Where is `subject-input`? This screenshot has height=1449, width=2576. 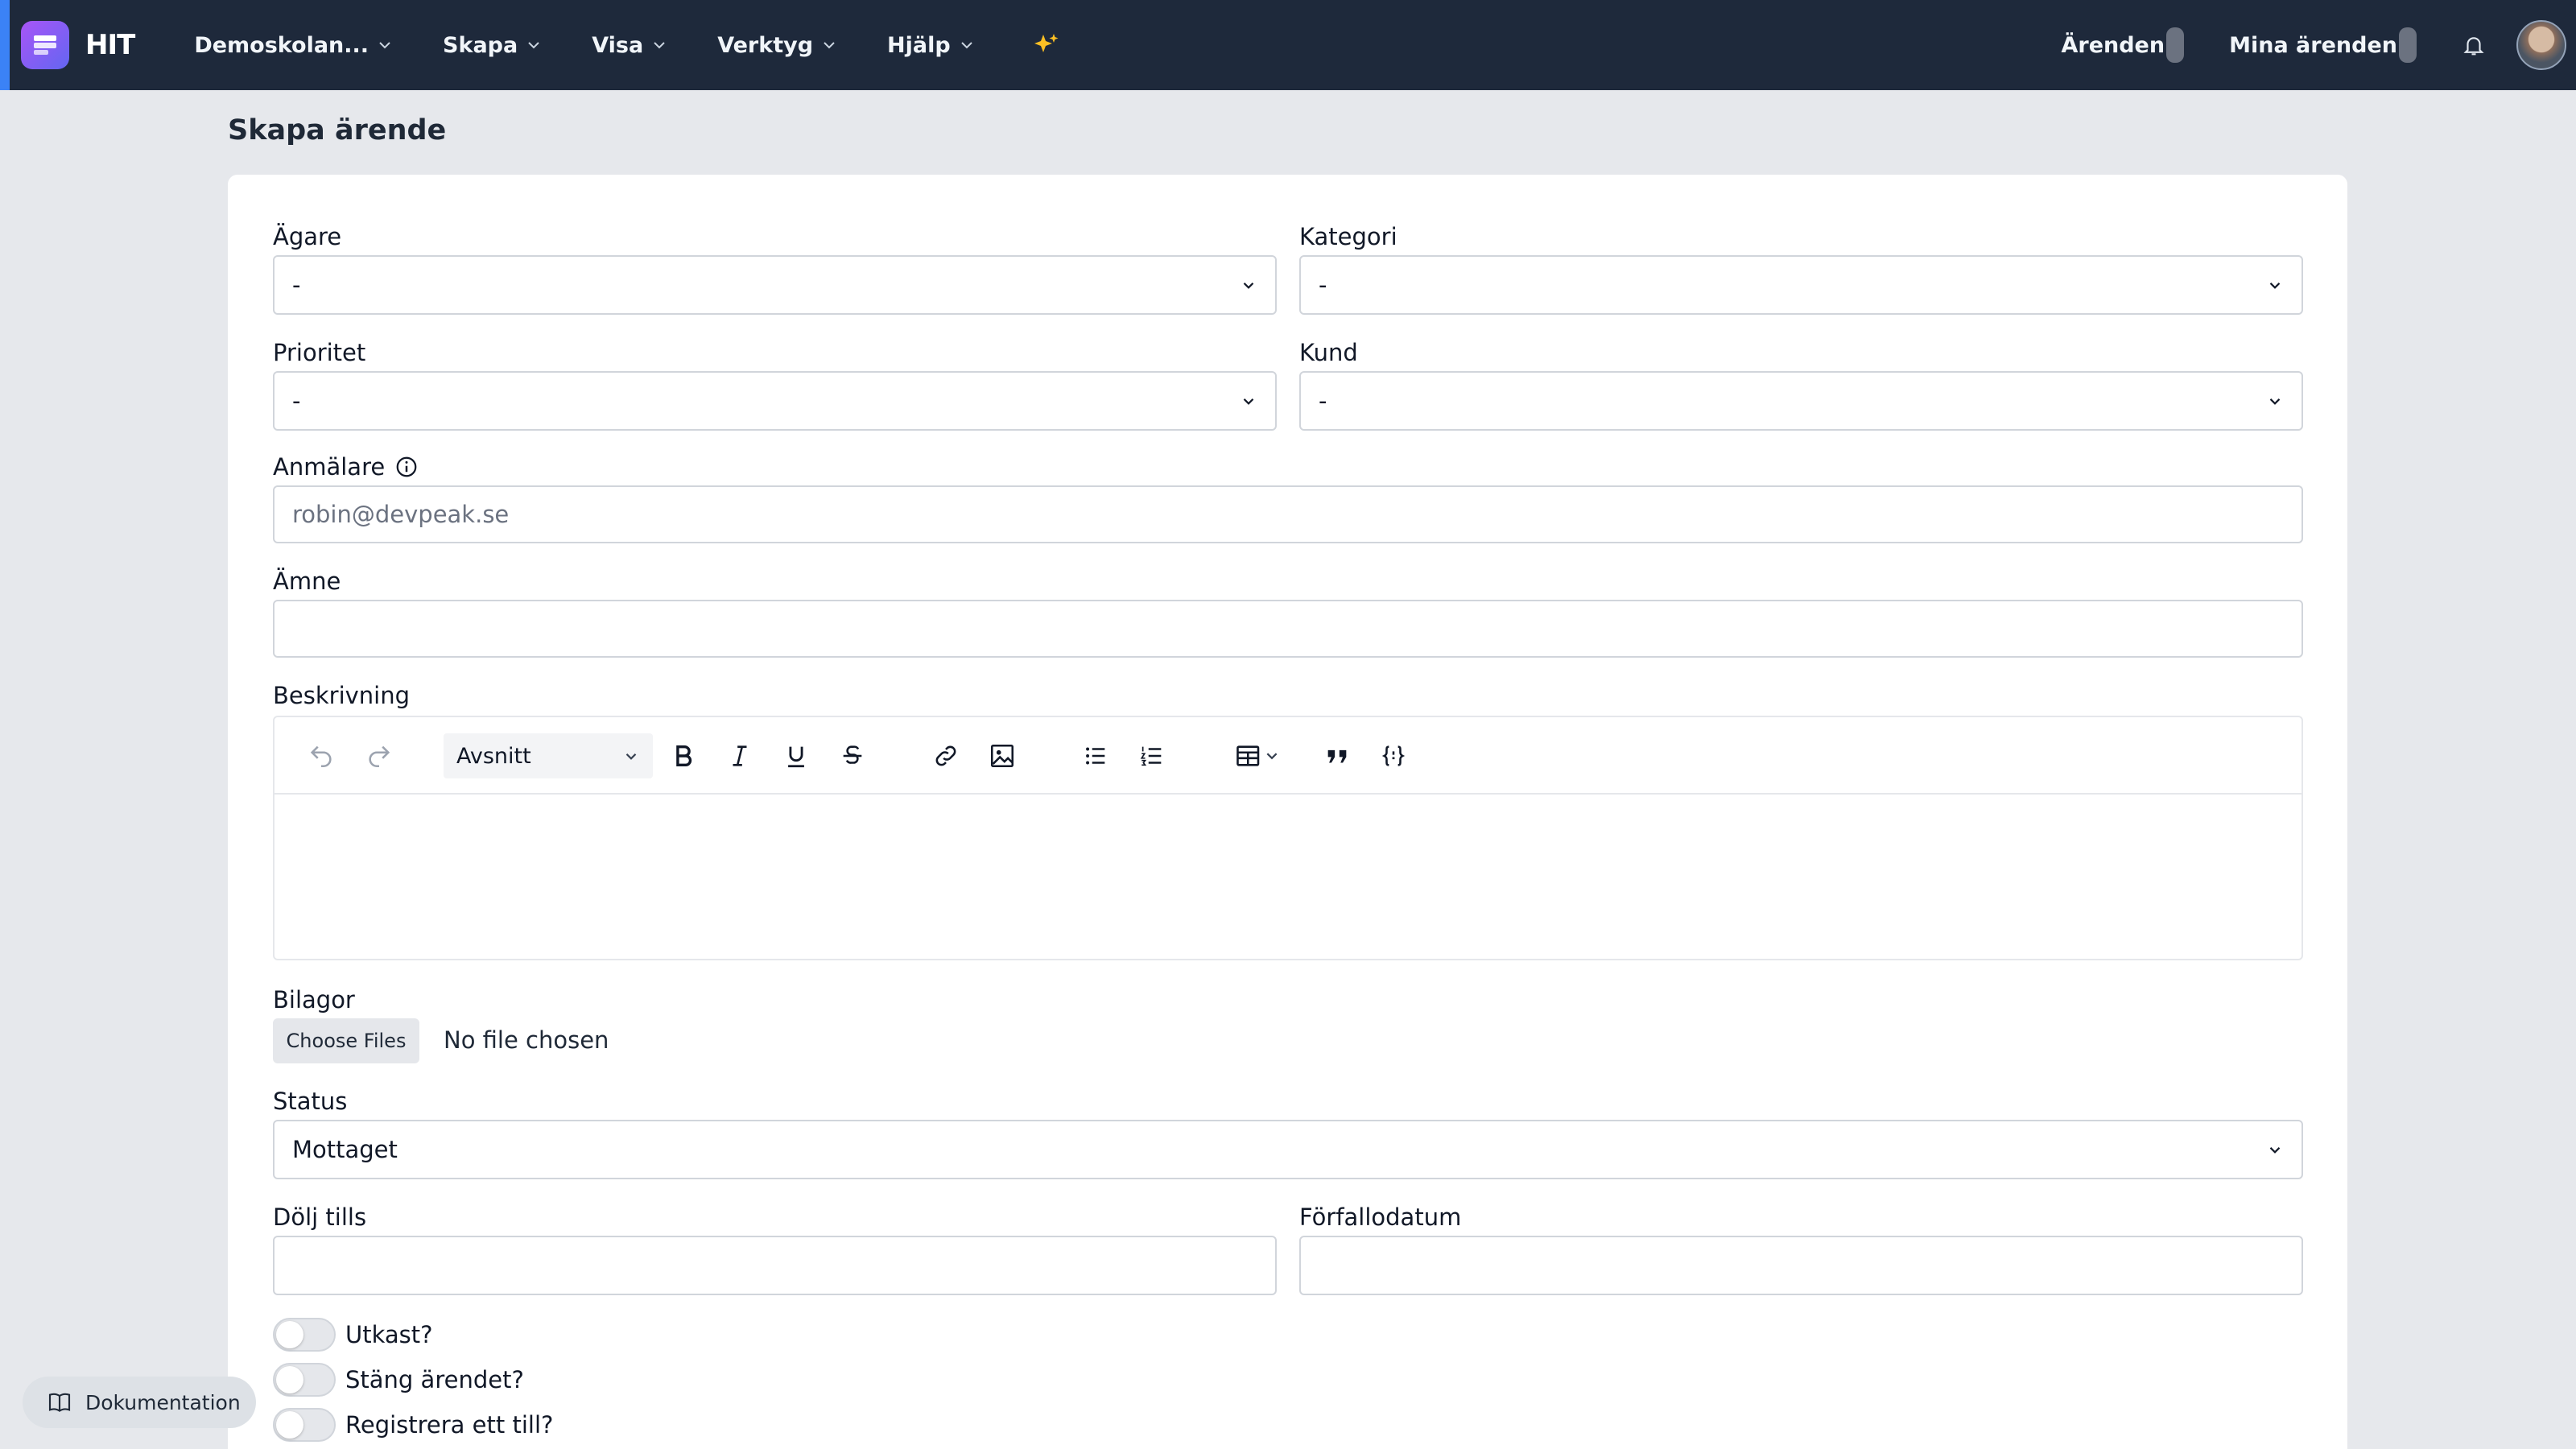
subject-input is located at coordinates (1288, 628).